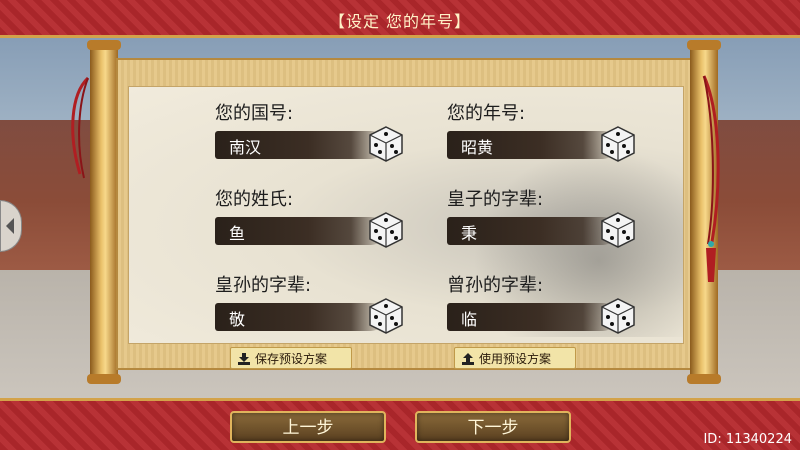  What do you see at coordinates (309, 316) in the screenshot?
I see `value-box: 敬` at bounding box center [309, 316].